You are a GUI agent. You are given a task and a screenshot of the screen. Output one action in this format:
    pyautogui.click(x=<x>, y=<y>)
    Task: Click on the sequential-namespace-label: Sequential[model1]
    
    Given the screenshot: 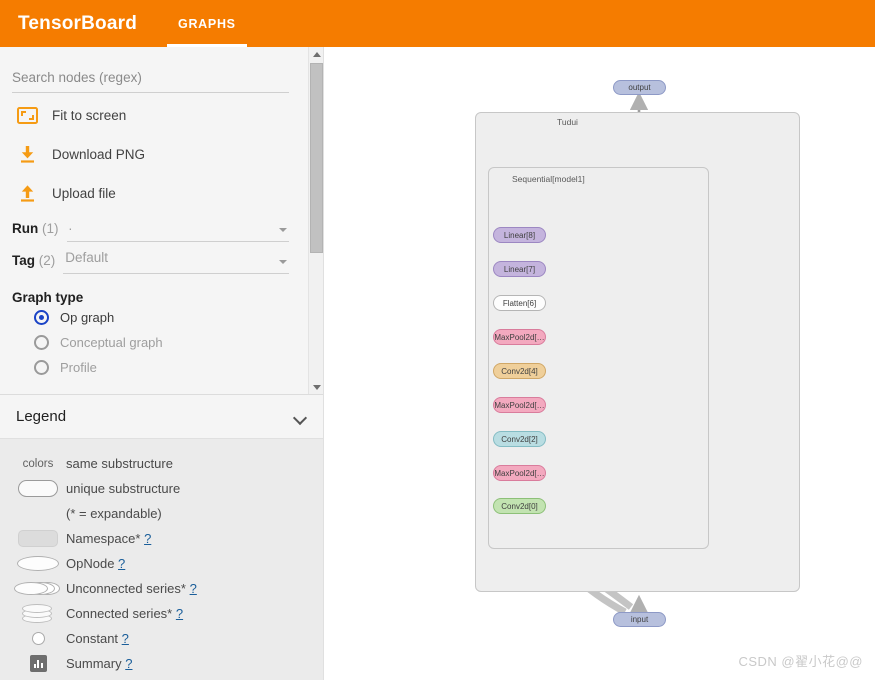 What is the action you would take?
    pyautogui.click(x=548, y=179)
    